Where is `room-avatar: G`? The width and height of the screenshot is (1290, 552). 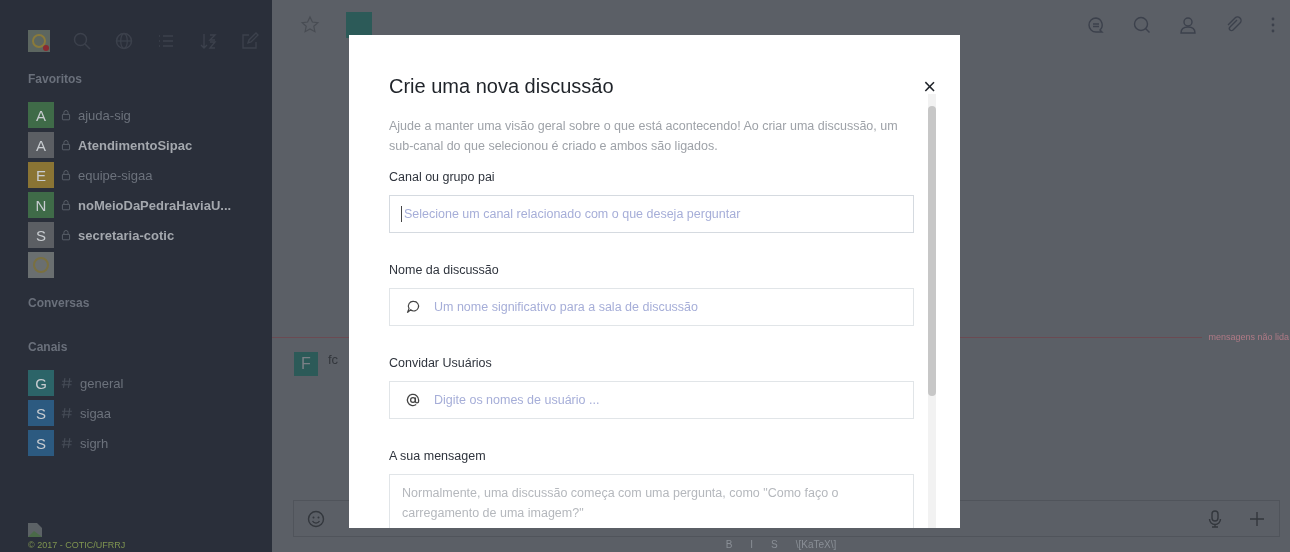
room-avatar: G is located at coordinates (41, 383).